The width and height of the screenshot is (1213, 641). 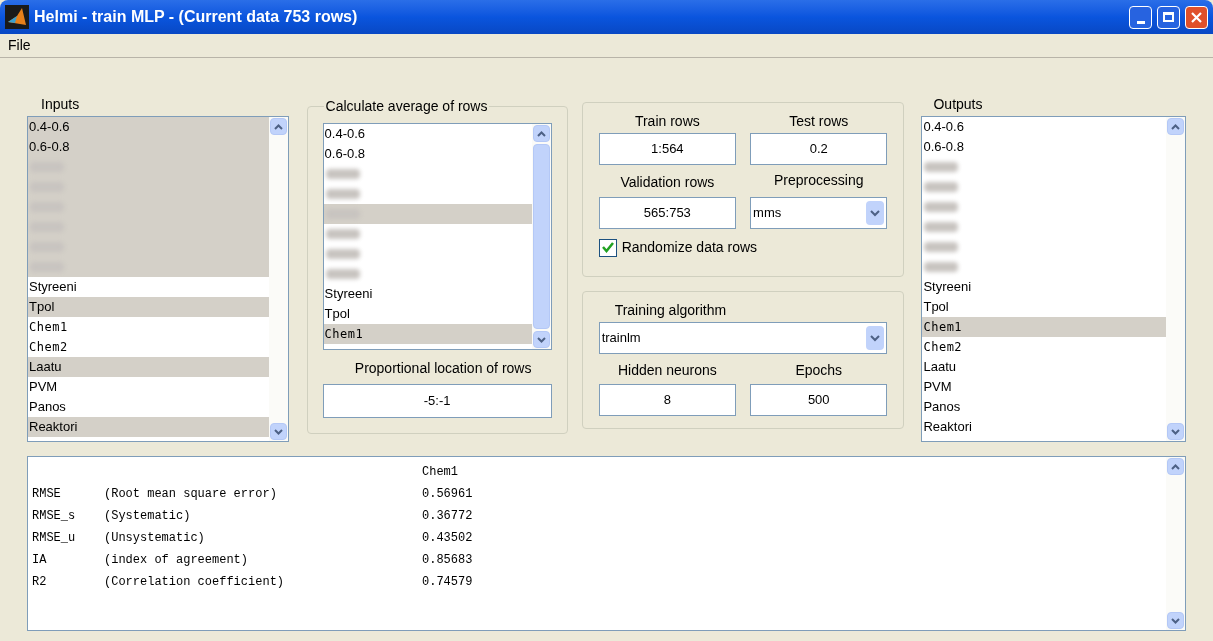 I want to click on text-field: 8, so click(x=667, y=400).